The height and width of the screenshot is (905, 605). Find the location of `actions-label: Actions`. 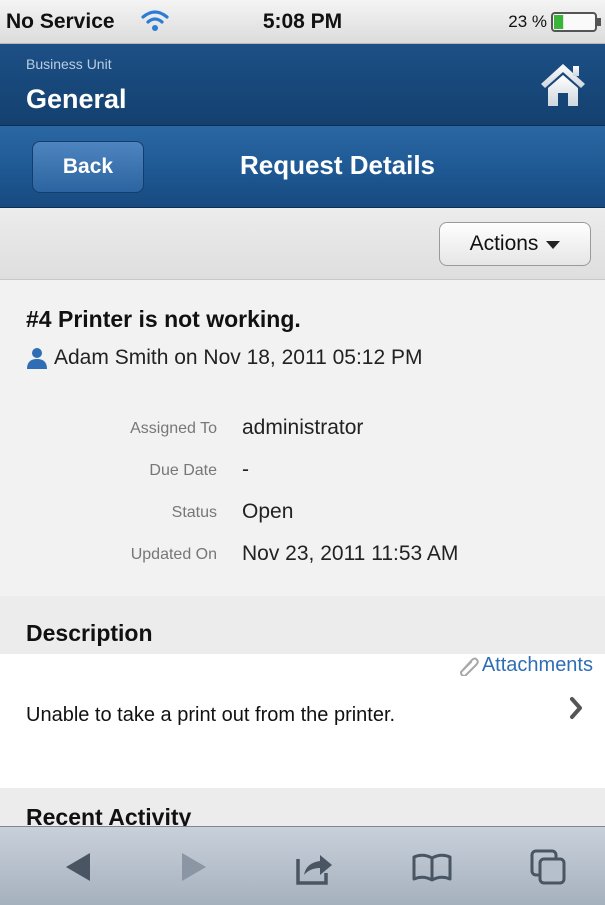

actions-label: Actions is located at coordinates (504, 243).